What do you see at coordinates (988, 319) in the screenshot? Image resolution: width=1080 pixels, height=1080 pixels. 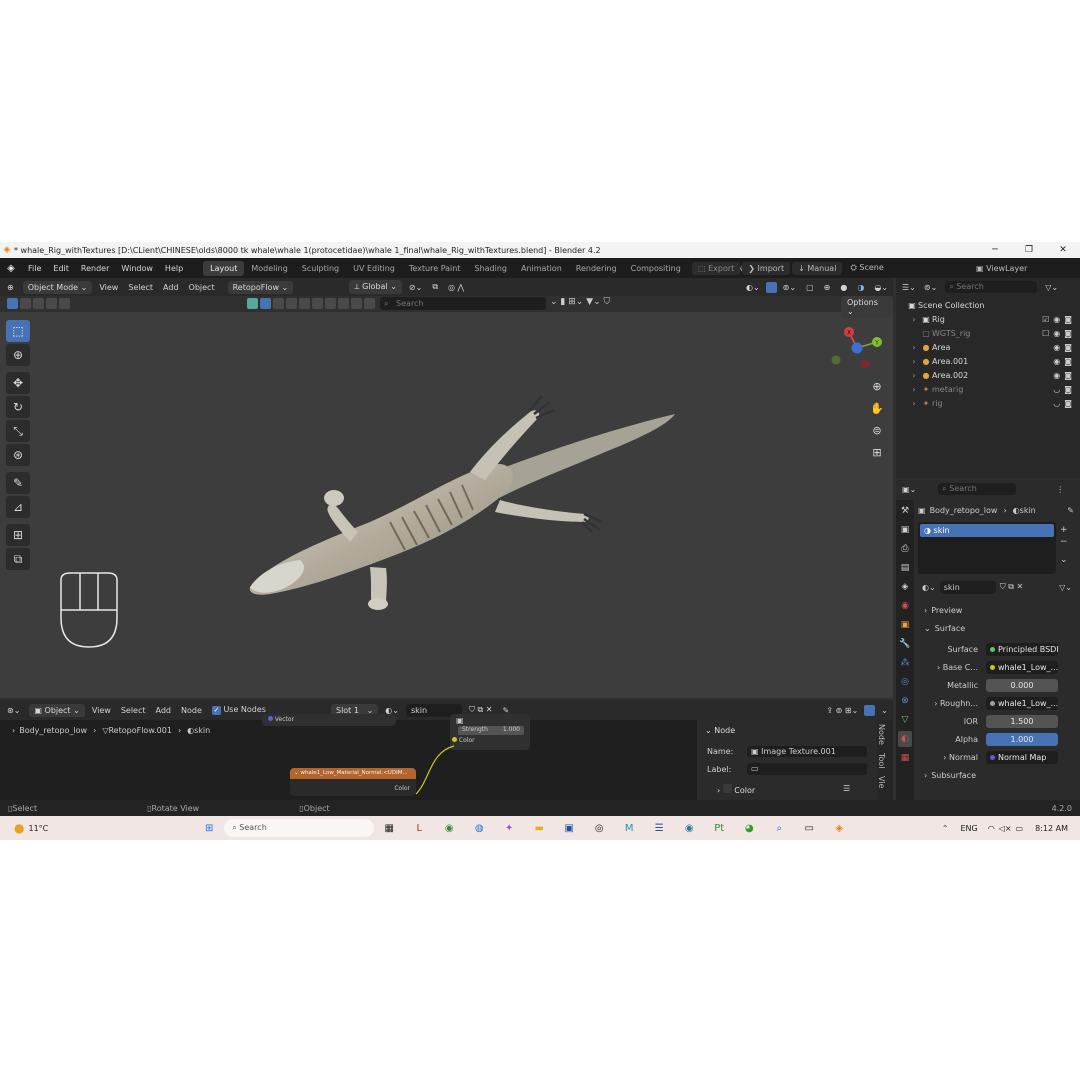 I see `outliner-row-rig-collection: › ▣ Rig ☑◉◙` at bounding box center [988, 319].